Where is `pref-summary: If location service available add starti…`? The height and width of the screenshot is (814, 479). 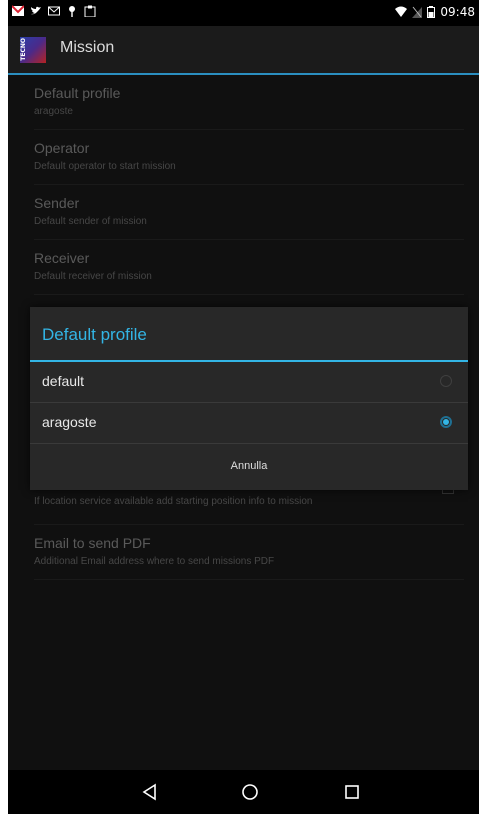
pref-summary: If location service available add starti… is located at coordinates (173, 501).